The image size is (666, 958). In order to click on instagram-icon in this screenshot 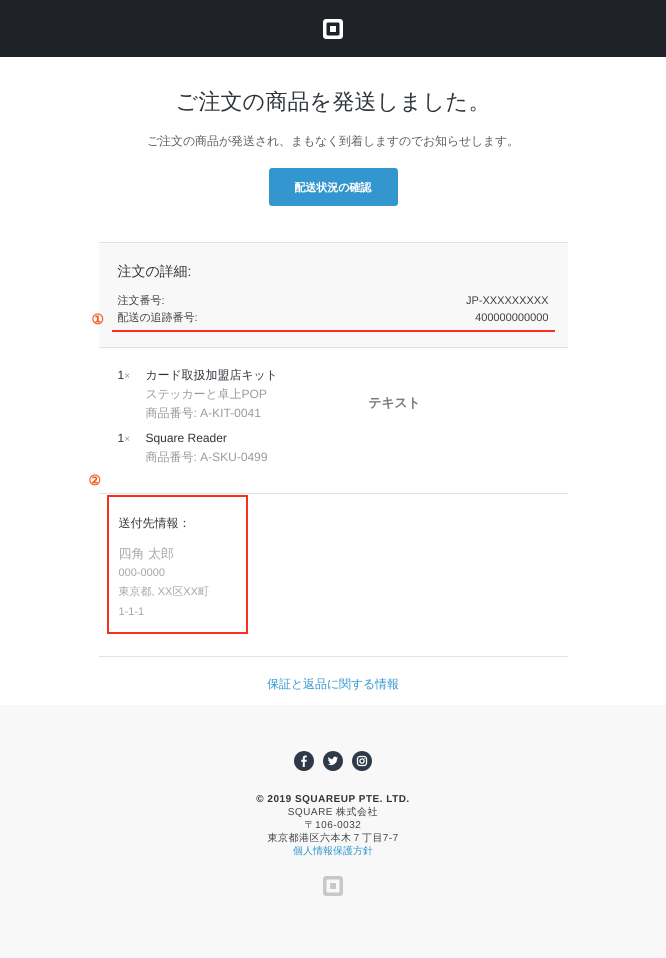, I will do `click(362, 761)`.